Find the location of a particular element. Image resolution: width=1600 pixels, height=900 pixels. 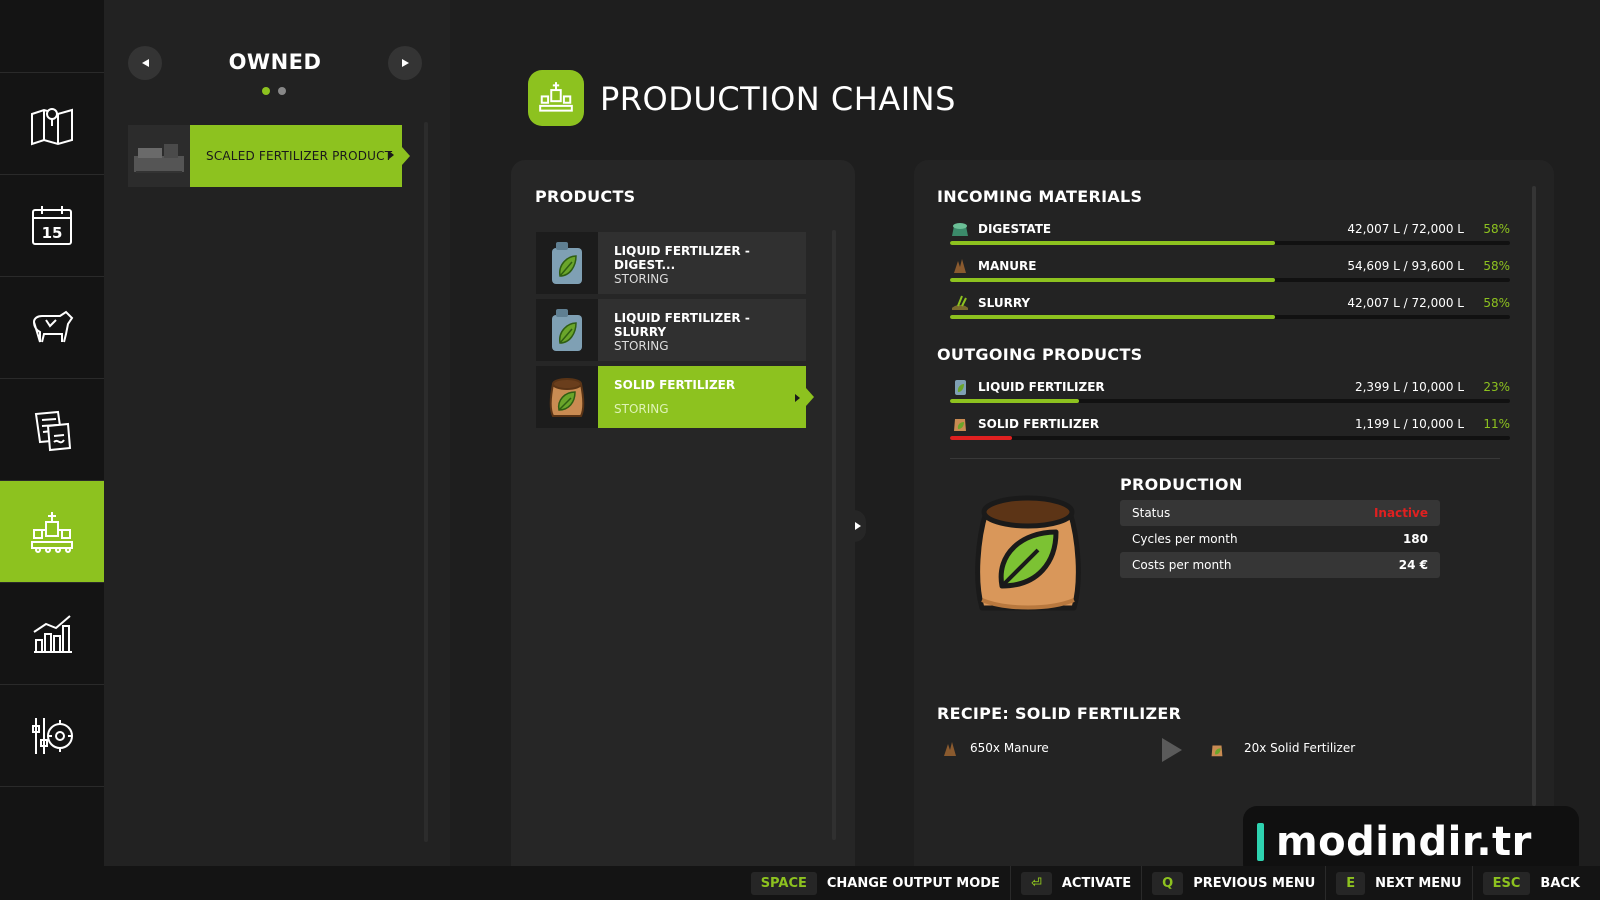

details-scrollbar is located at coordinates (1534, 496).